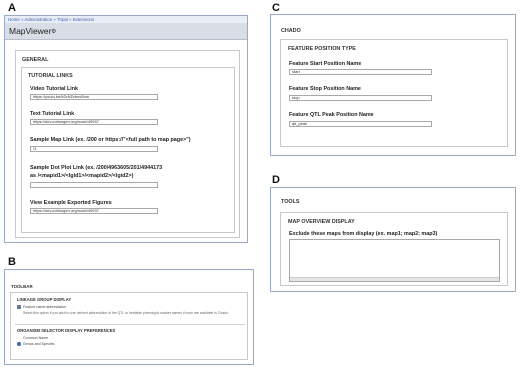  What do you see at coordinates (94, 185) in the screenshot?
I see `sample-dotplot-input` at bounding box center [94, 185].